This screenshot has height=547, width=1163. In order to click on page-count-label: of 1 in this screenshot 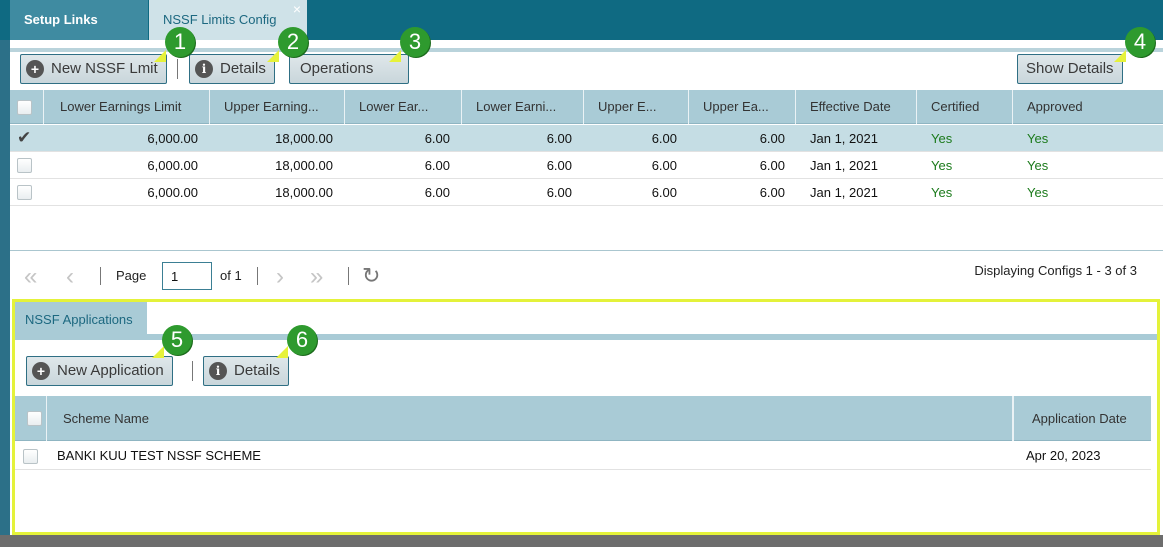, I will do `click(231, 275)`.